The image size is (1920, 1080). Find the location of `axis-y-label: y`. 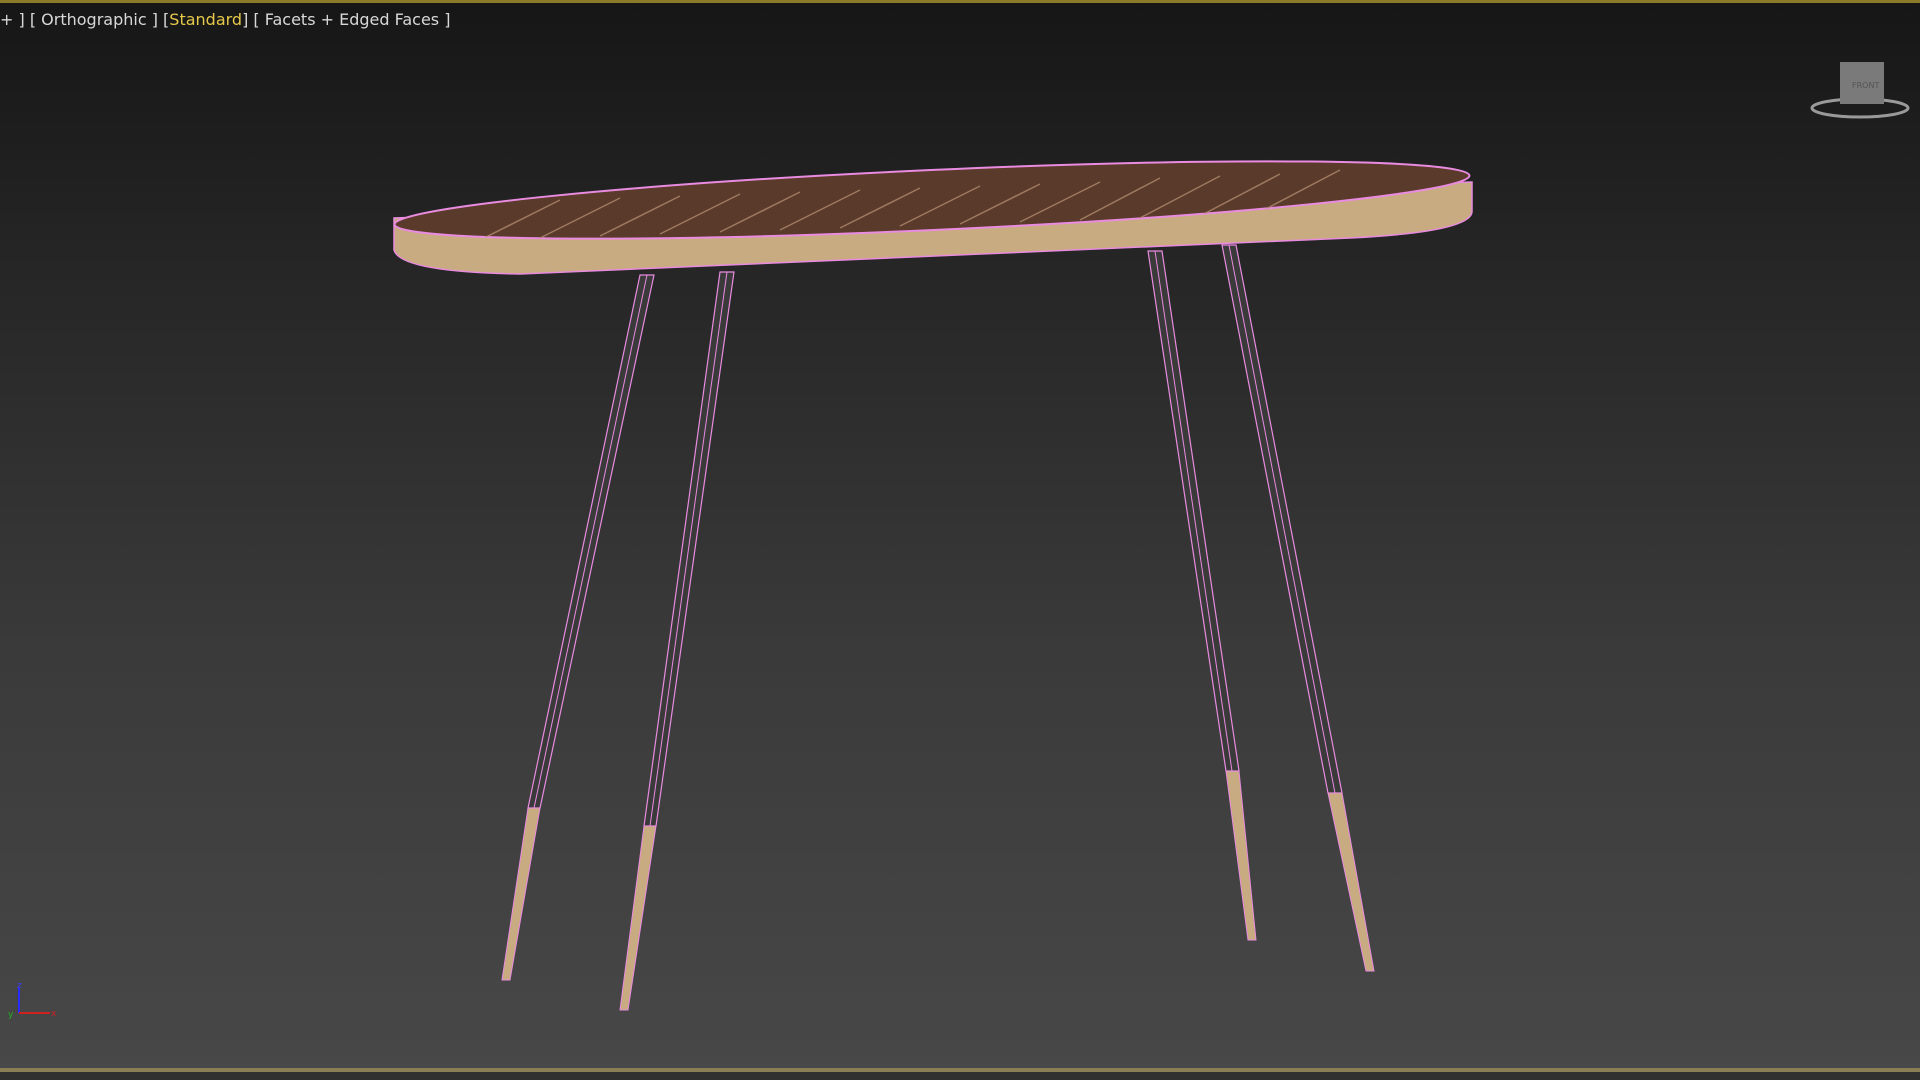

axis-y-label: y is located at coordinates (11, 1015).